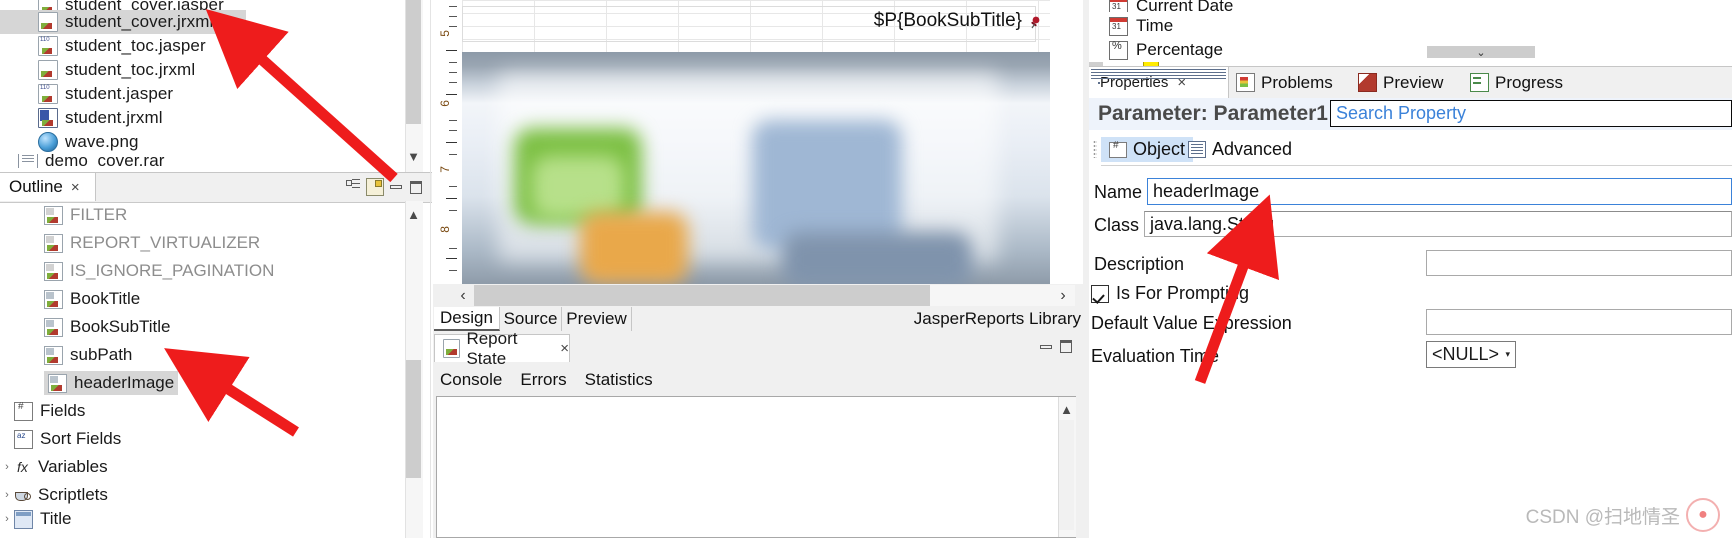 The image size is (1732, 538). What do you see at coordinates (1516, 82) in the screenshot?
I see `tab-progress: Progress` at bounding box center [1516, 82].